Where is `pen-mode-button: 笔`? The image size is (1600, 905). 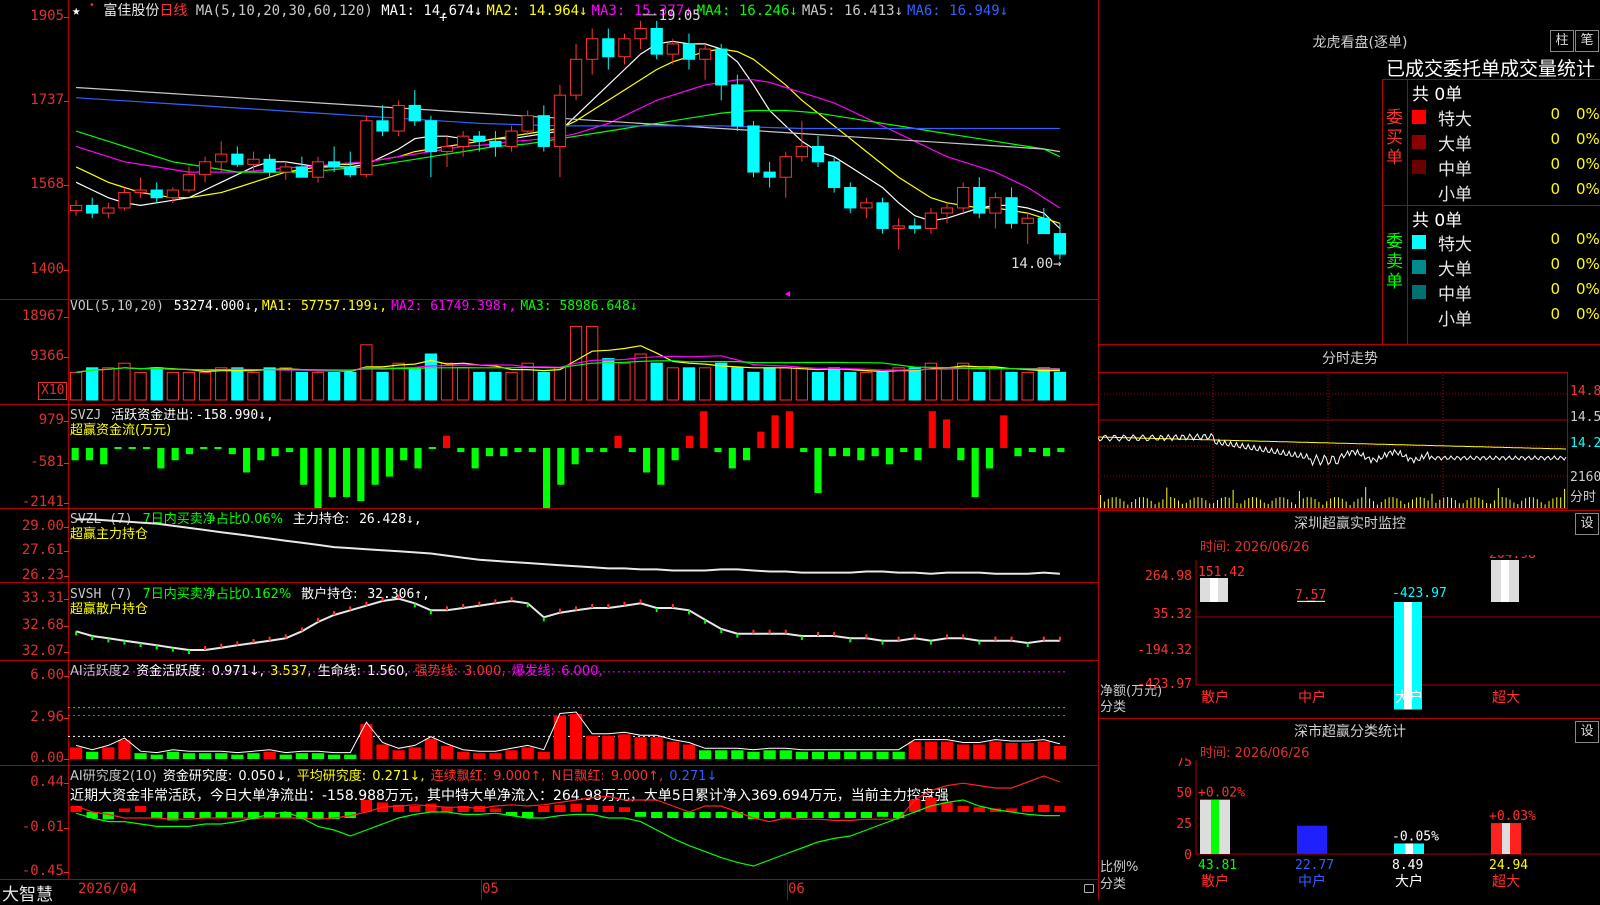
pen-mode-button: 笔 is located at coordinates (1587, 41).